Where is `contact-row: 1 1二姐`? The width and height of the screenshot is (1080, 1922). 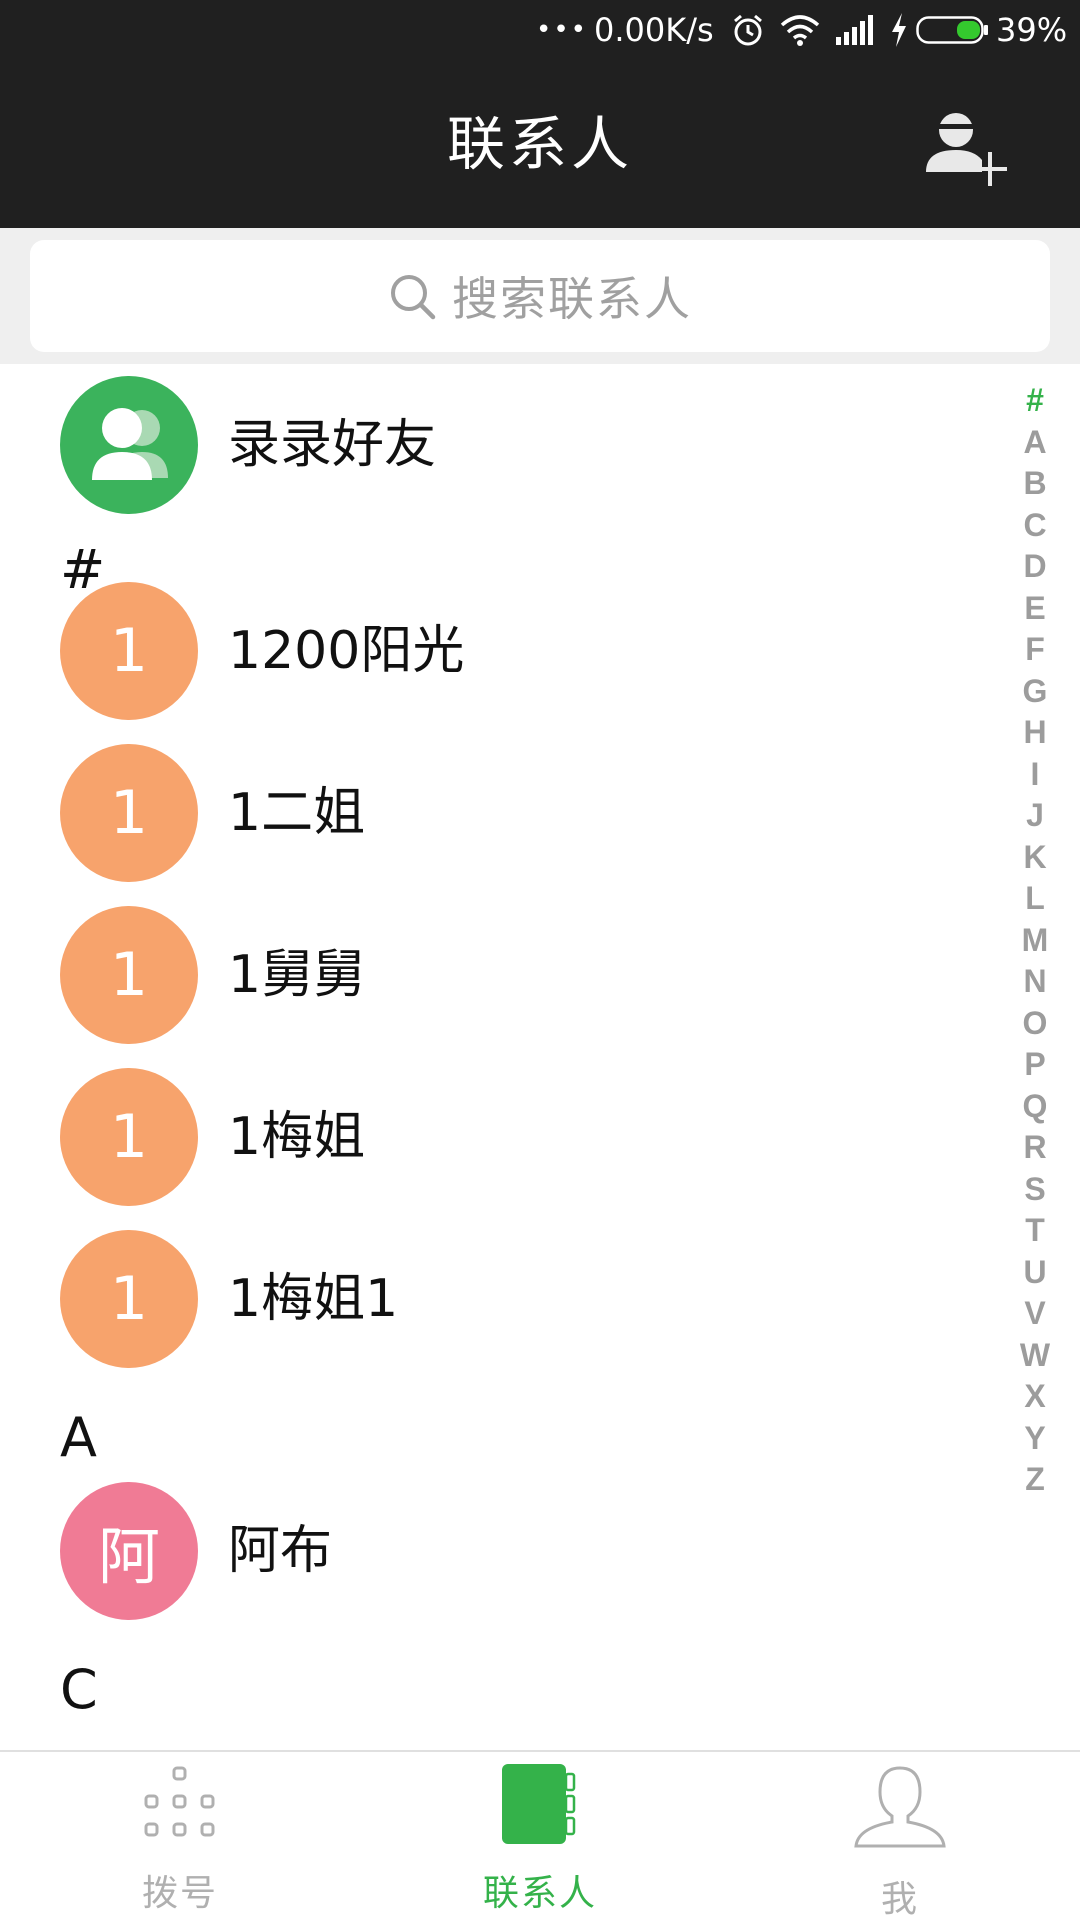
contact-row: 1 1二姐 is located at coordinates (500, 813).